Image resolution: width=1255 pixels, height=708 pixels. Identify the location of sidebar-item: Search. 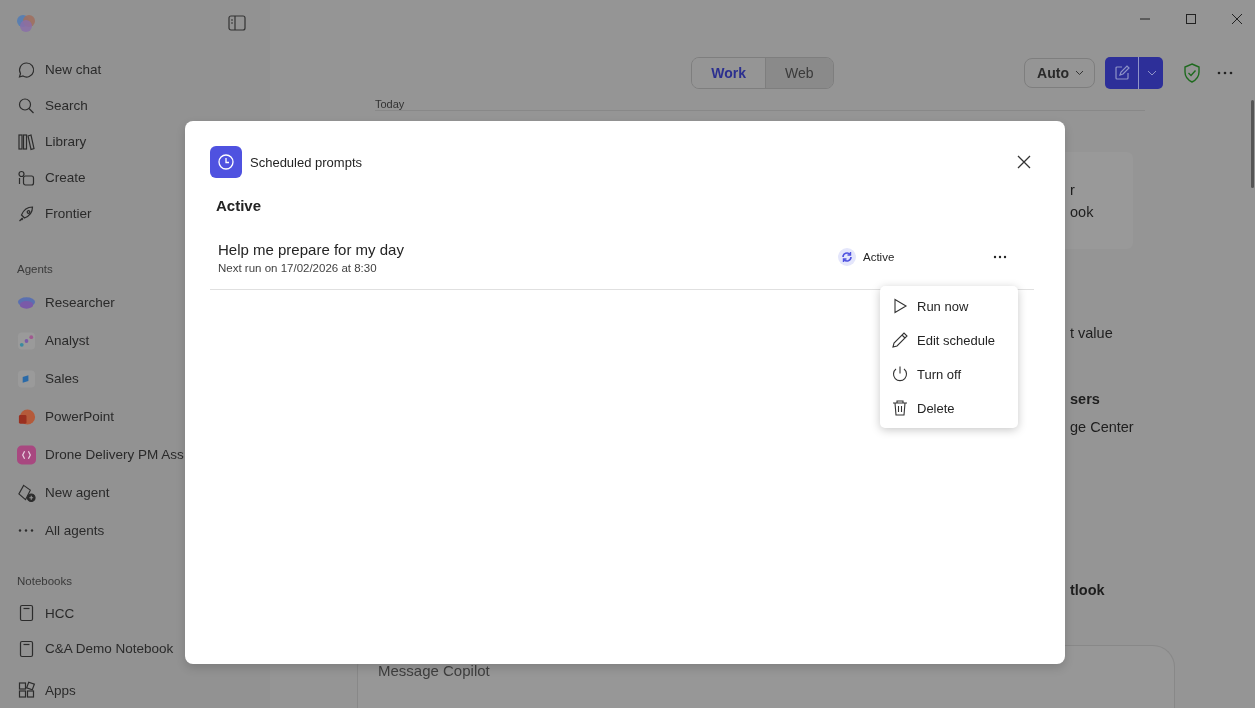
(66, 106).